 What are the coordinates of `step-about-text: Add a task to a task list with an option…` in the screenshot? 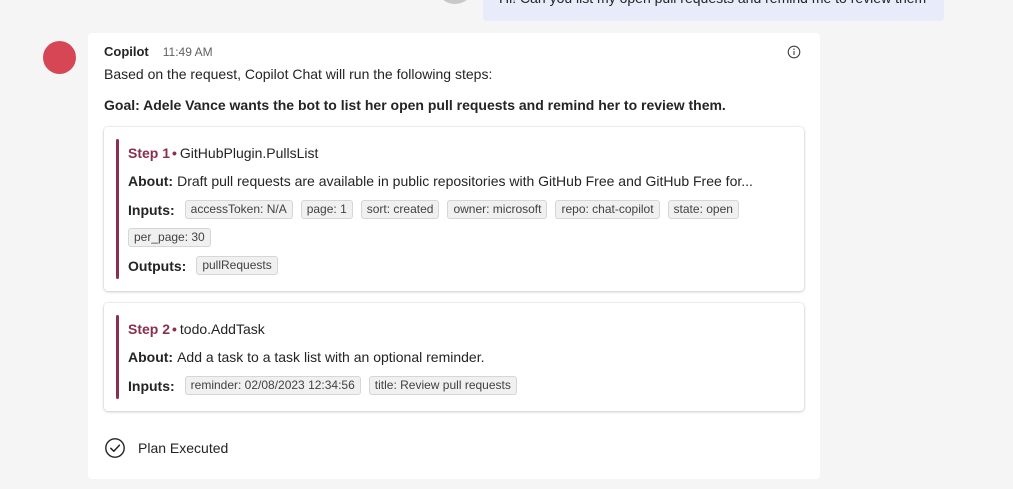 It's located at (331, 357).